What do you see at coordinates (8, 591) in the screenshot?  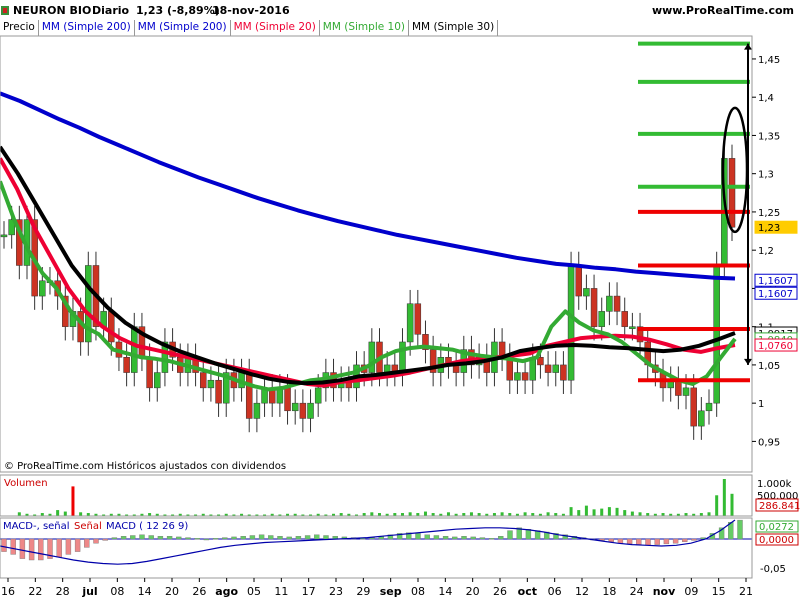 I see `date-axis-label: 16` at bounding box center [8, 591].